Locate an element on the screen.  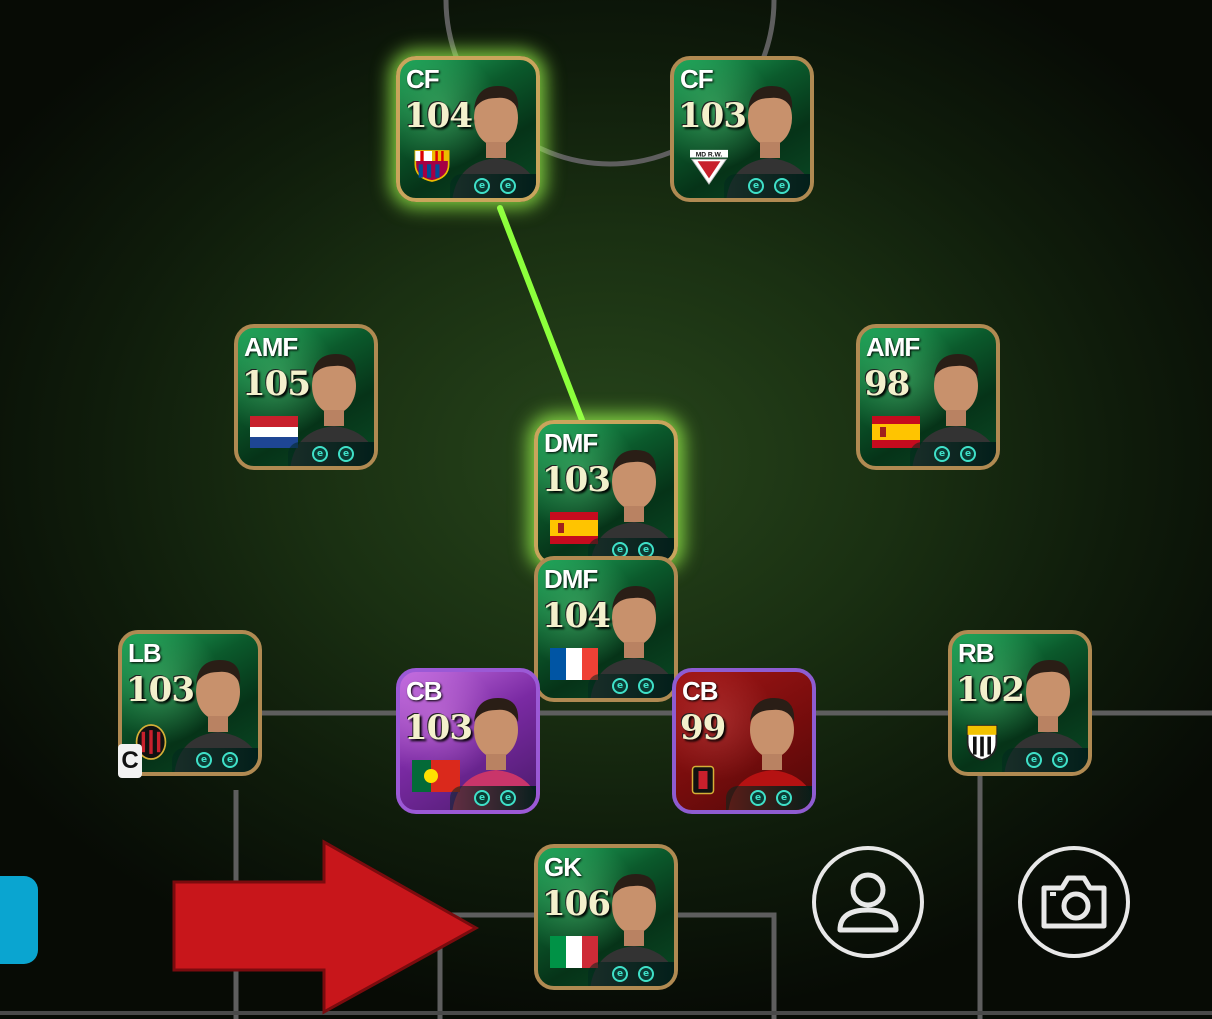
md-rw-crest-icon: MD R.W. is located at coordinates (710, 166).